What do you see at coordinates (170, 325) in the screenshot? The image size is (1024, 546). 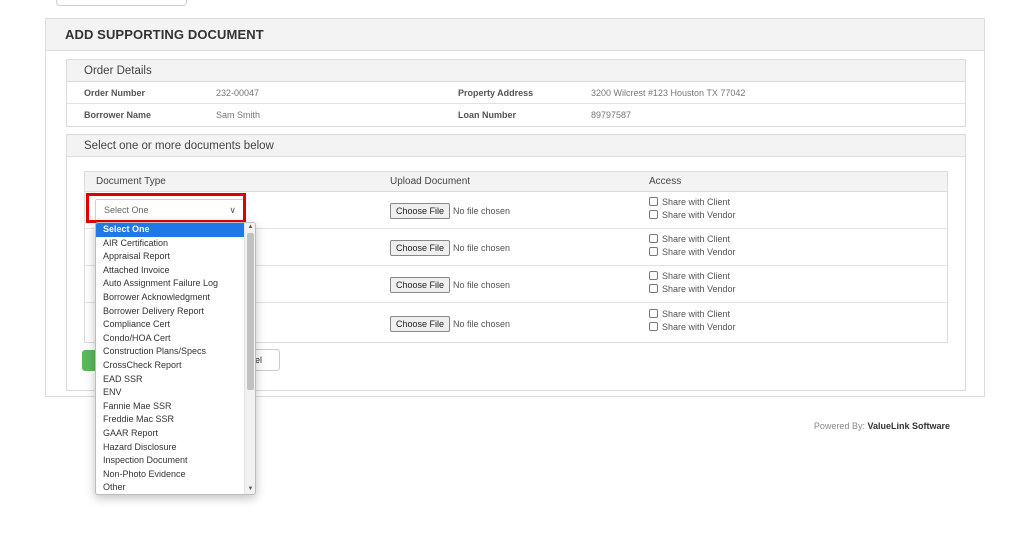 I see `dropdown-option: Compliance Cert` at bounding box center [170, 325].